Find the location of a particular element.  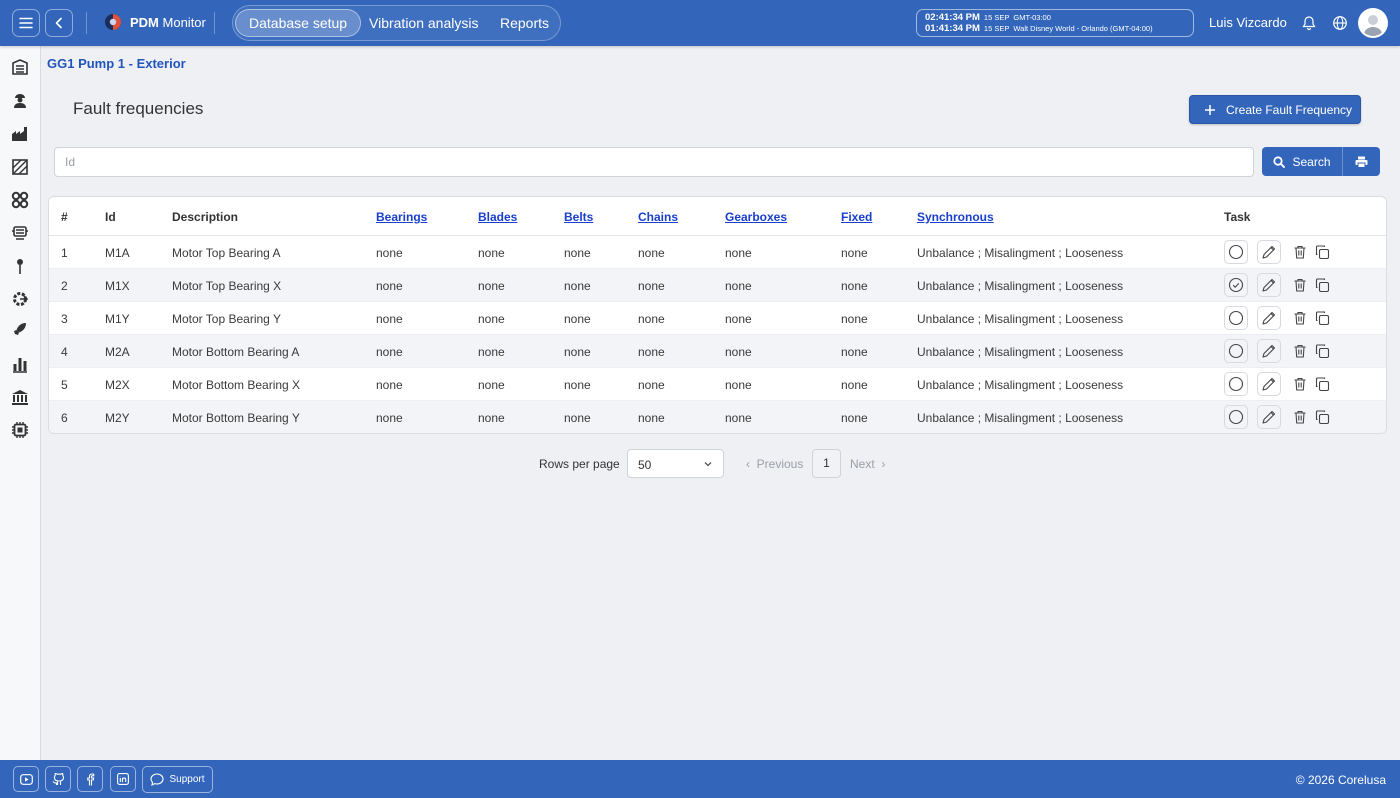

search-button: Search is located at coordinates (1302, 161).